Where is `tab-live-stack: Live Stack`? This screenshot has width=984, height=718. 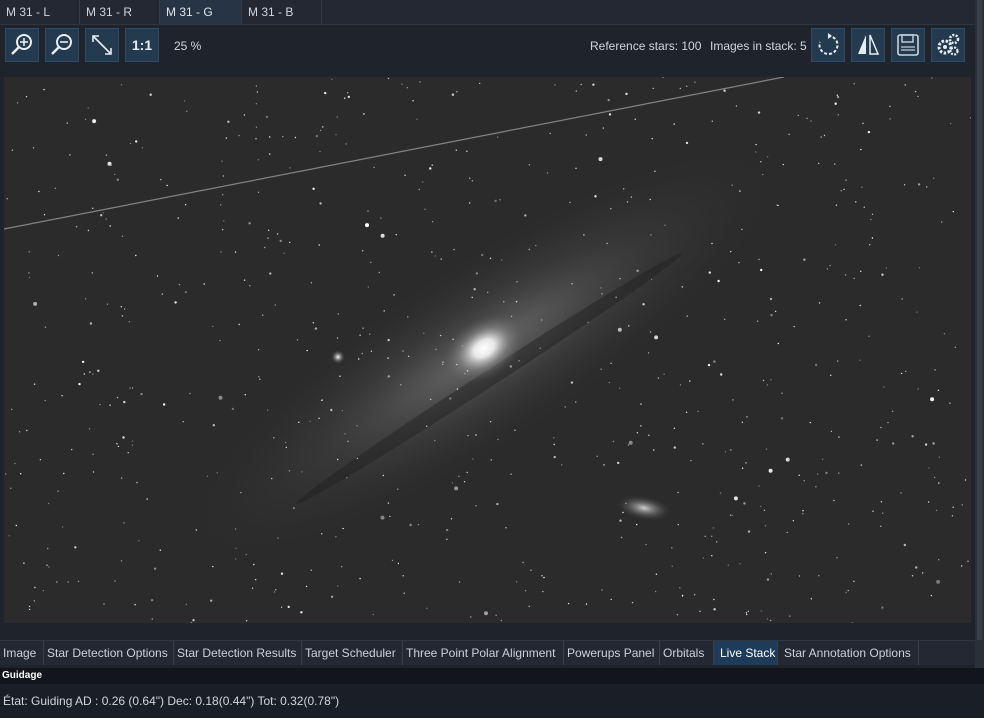 tab-live-stack: Live Stack is located at coordinates (746, 653).